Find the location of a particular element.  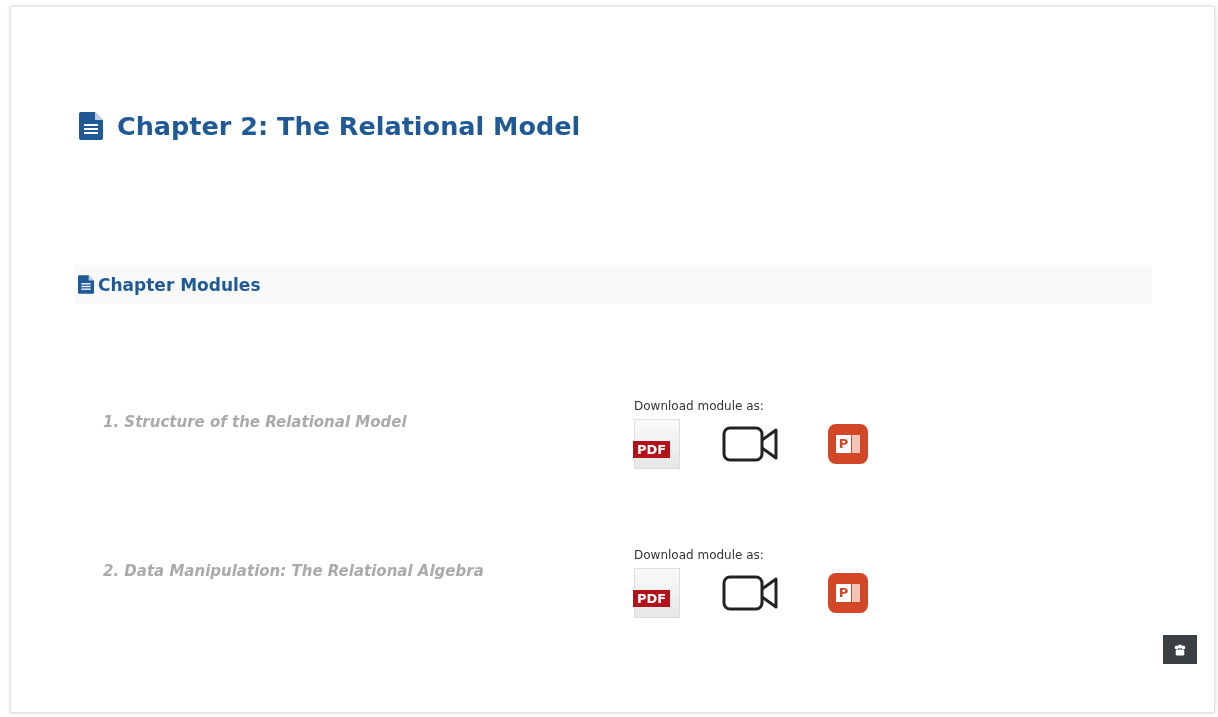

section-title: Chapter Modules is located at coordinates (179, 284).